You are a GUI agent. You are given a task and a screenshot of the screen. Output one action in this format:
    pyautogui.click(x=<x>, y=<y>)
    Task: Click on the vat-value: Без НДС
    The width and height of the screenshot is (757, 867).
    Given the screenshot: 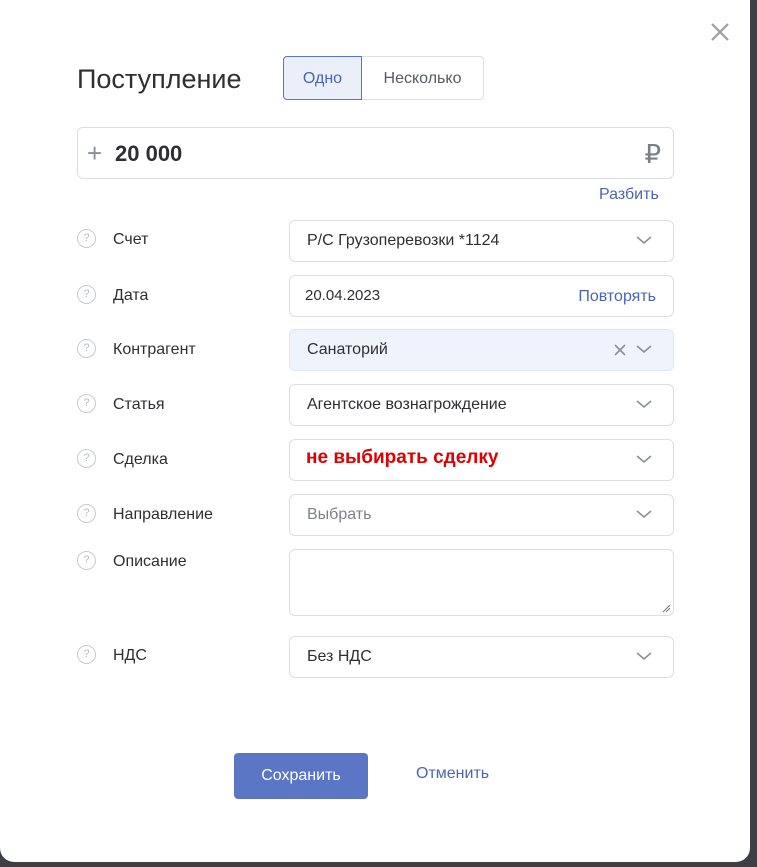 What is the action you would take?
    pyautogui.click(x=339, y=656)
    